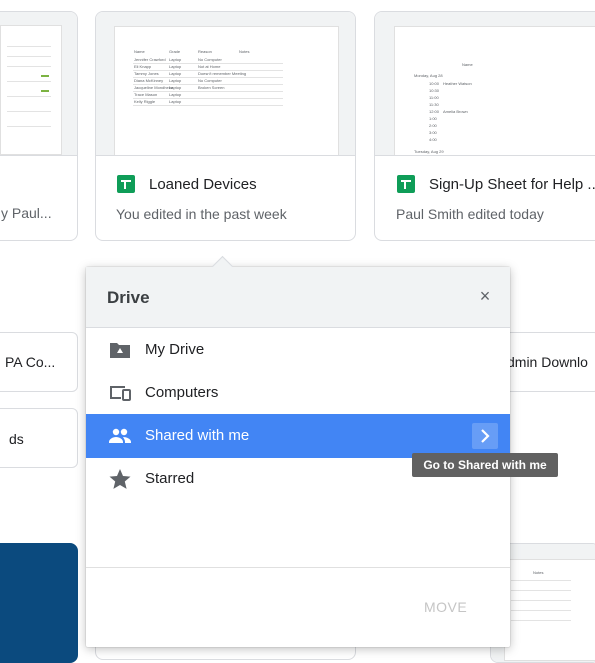 The width and height of the screenshot is (595, 663). I want to click on chevron-right-icon, so click(485, 436).